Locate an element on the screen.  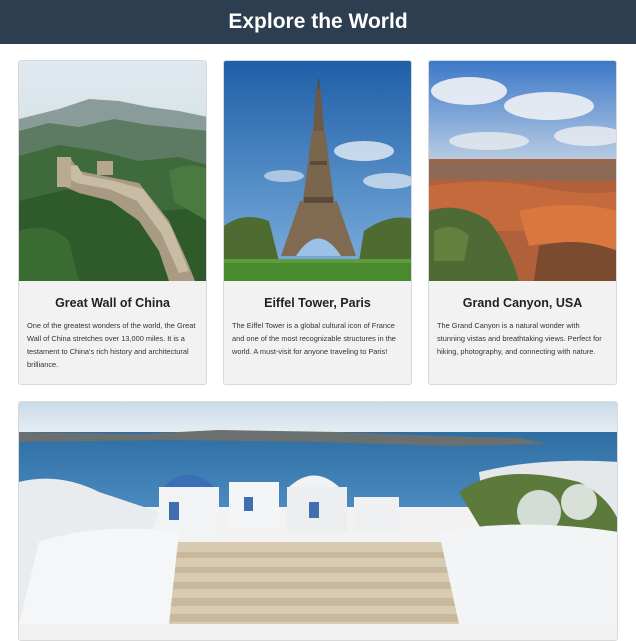
page-header: Explore the World is located at coordinates (318, 22).